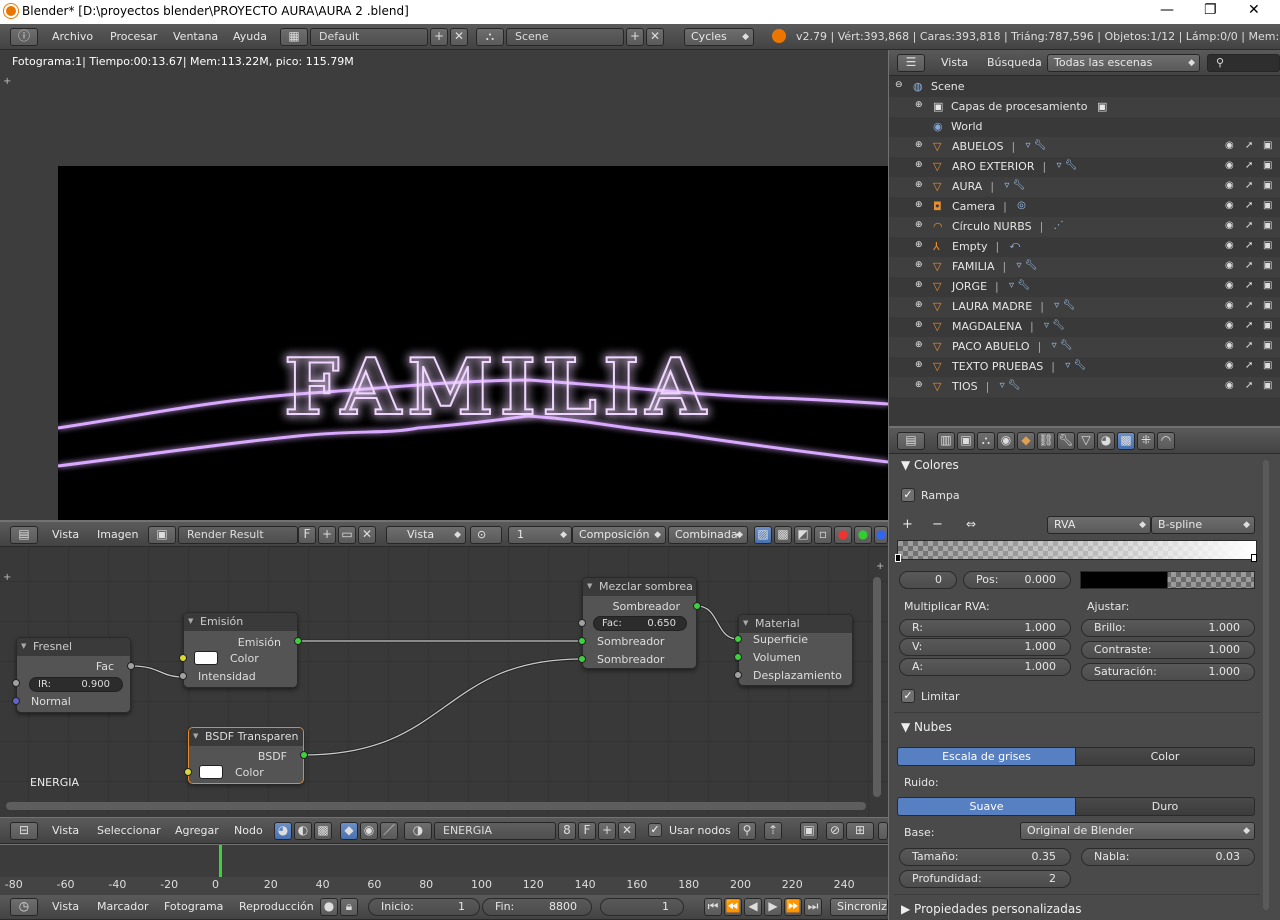  Describe the element at coordinates (697, 606) in the screenshot. I see `mix-output-socket` at that location.